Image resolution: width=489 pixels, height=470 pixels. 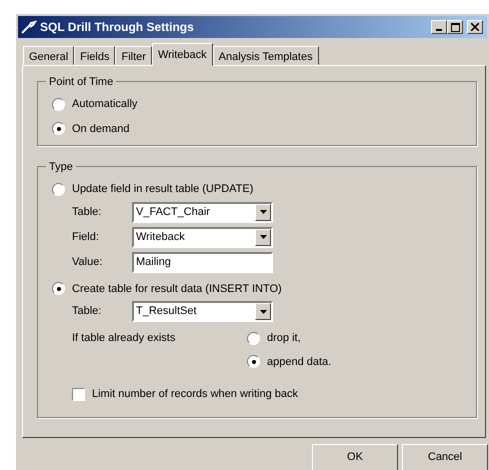 What do you see at coordinates (48, 55) in the screenshot?
I see `tab: General` at bounding box center [48, 55].